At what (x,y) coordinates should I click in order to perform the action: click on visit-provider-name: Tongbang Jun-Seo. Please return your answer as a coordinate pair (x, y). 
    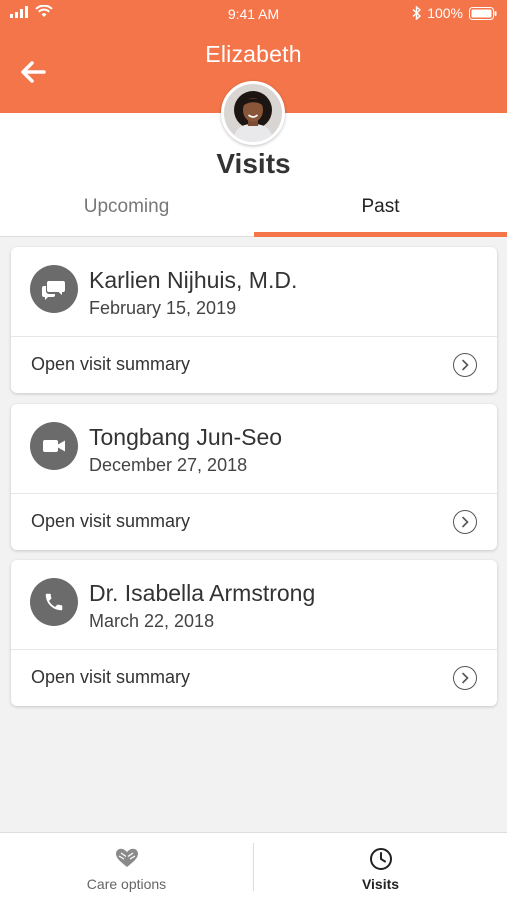
    Looking at the image, I should click on (186, 437).